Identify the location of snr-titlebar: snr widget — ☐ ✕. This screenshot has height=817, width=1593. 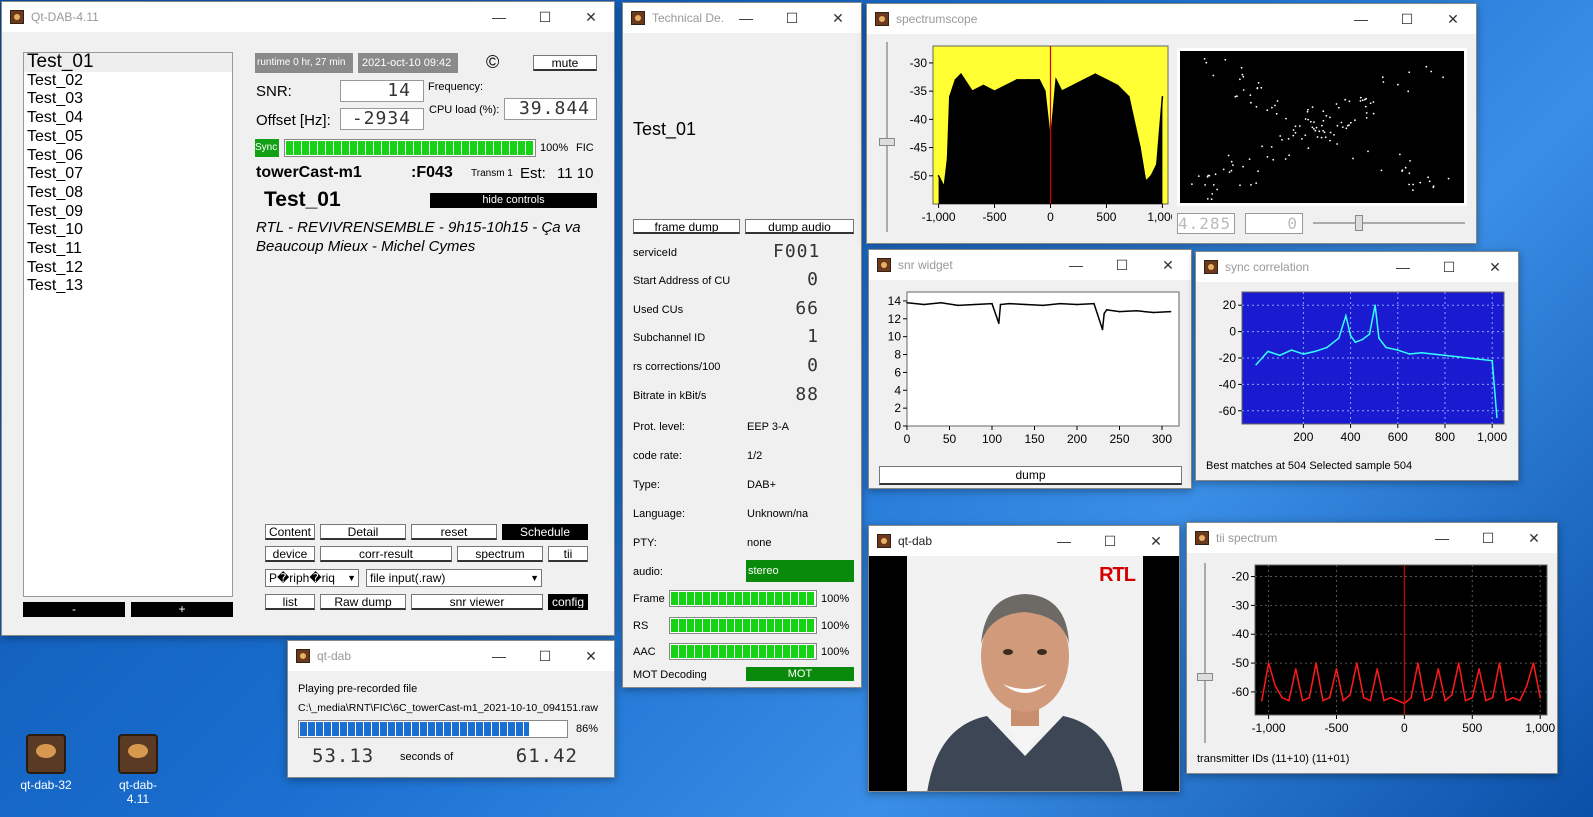
(1030, 265).